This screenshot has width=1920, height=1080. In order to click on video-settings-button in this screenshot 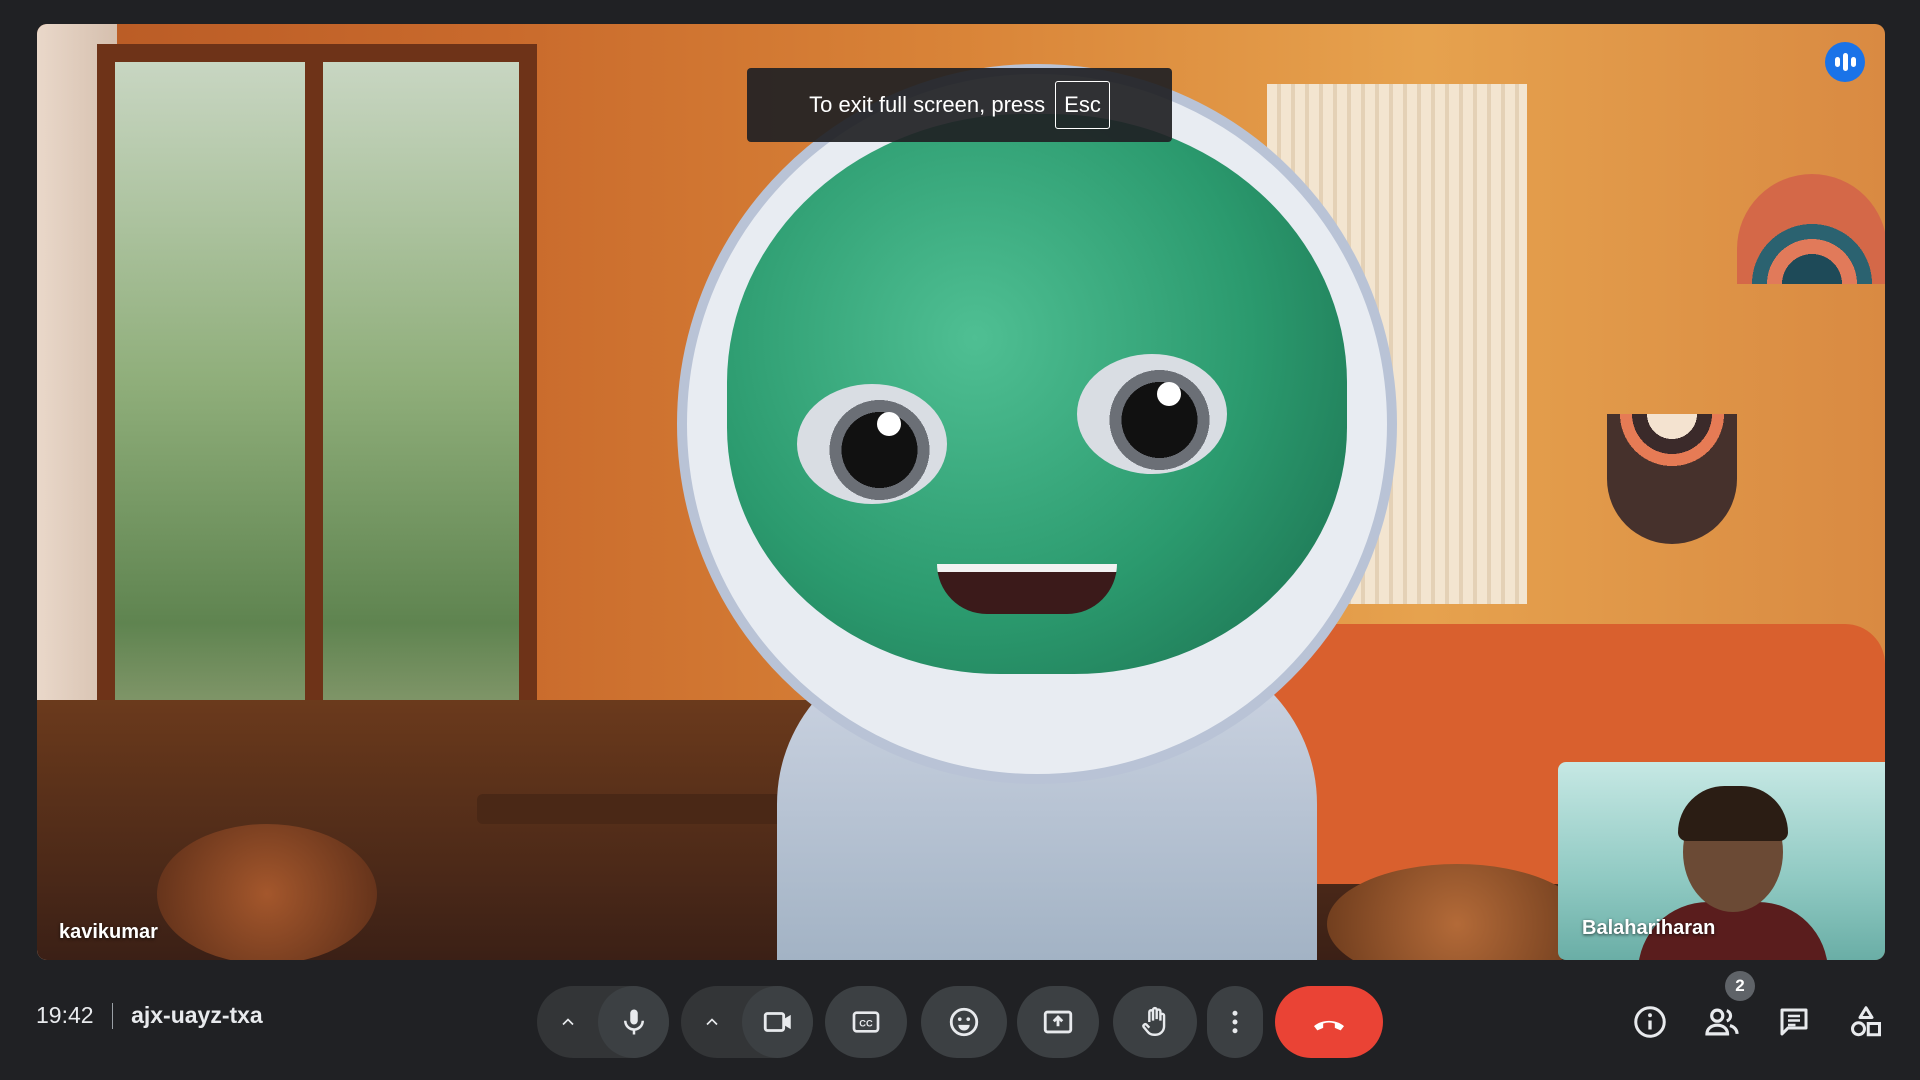, I will do `click(711, 1022)`.